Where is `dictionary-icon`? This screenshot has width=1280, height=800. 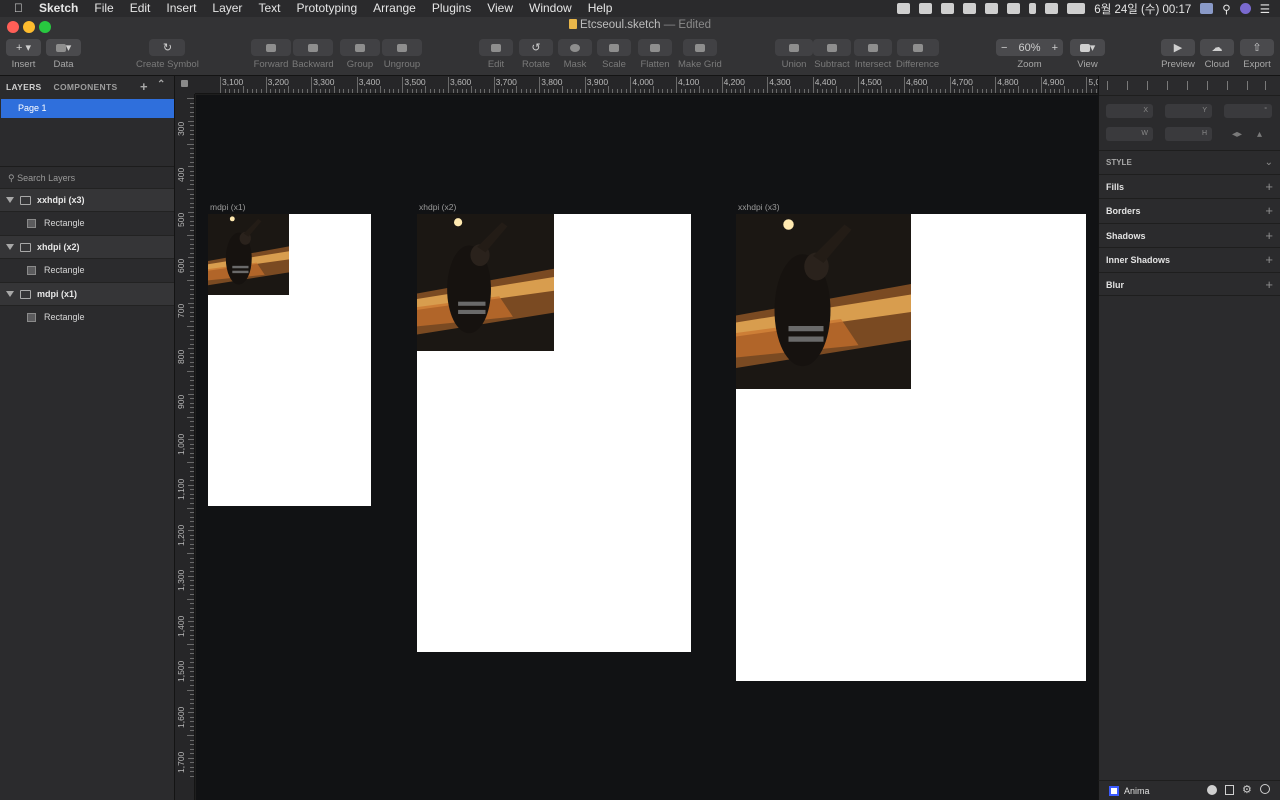 dictionary-icon is located at coordinates (970, 8).